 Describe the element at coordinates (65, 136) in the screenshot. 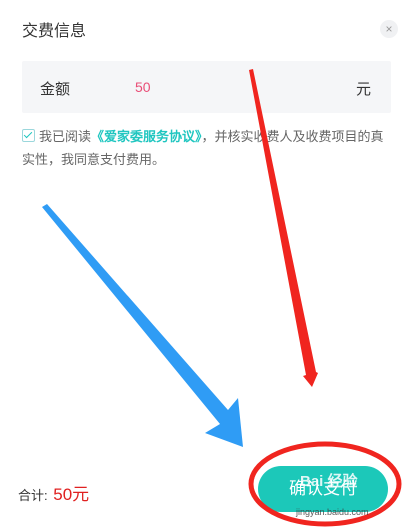

I see `agreement-prefix: 我已阅读` at that location.